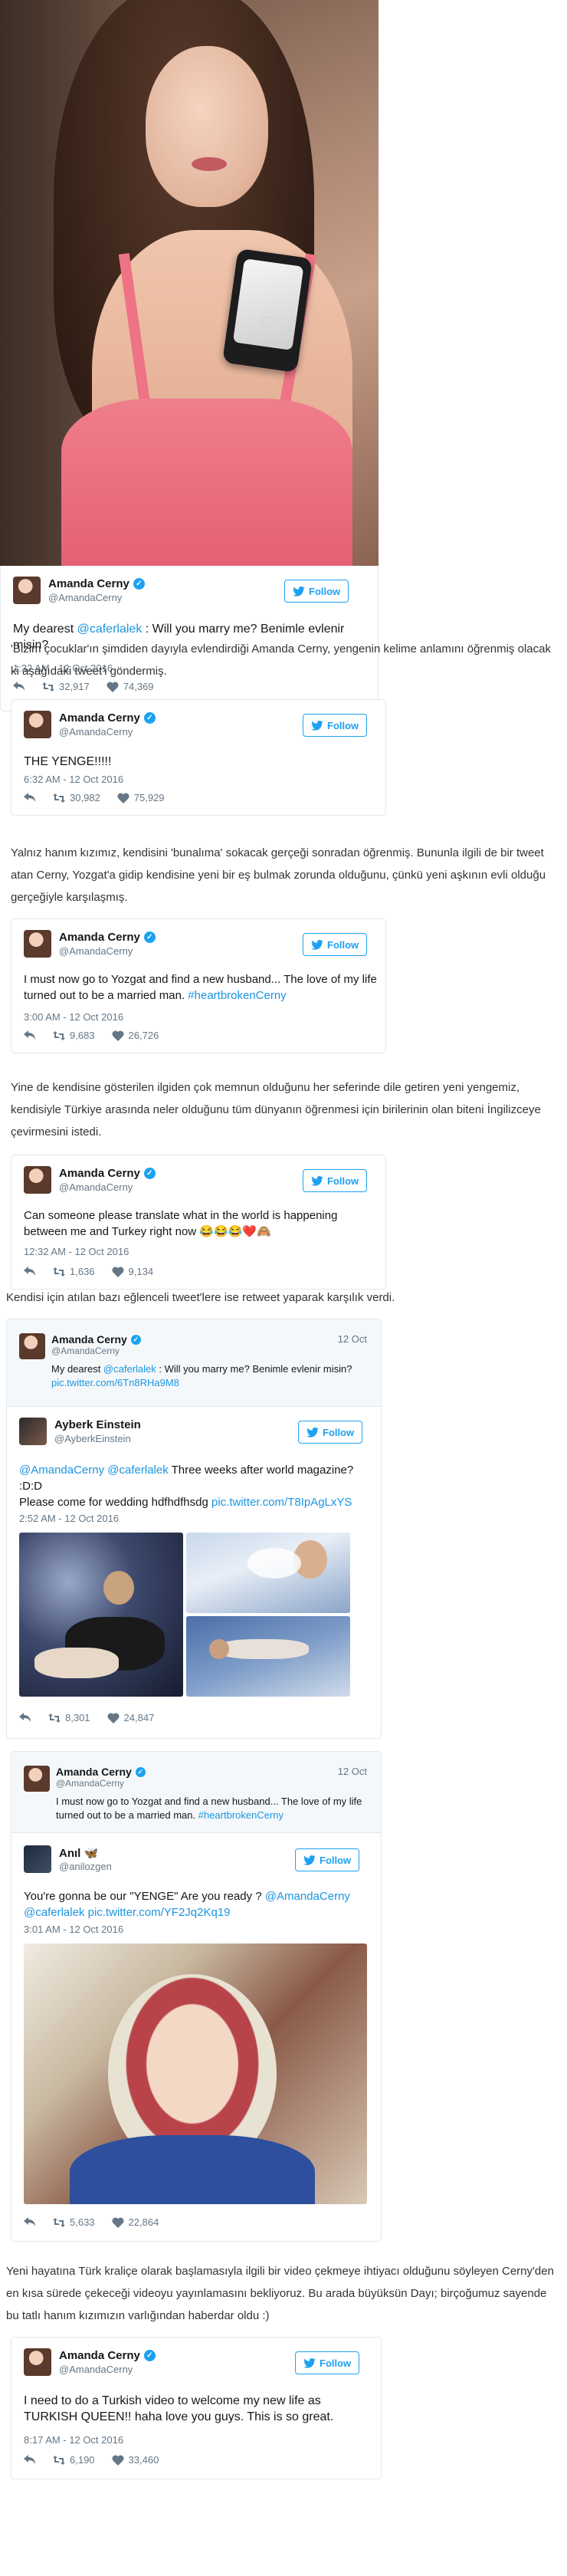 This screenshot has height=2576, width=567. I want to click on tweet-timestamp: 3:00 AM - 12 Oct 2016, so click(73, 1017).